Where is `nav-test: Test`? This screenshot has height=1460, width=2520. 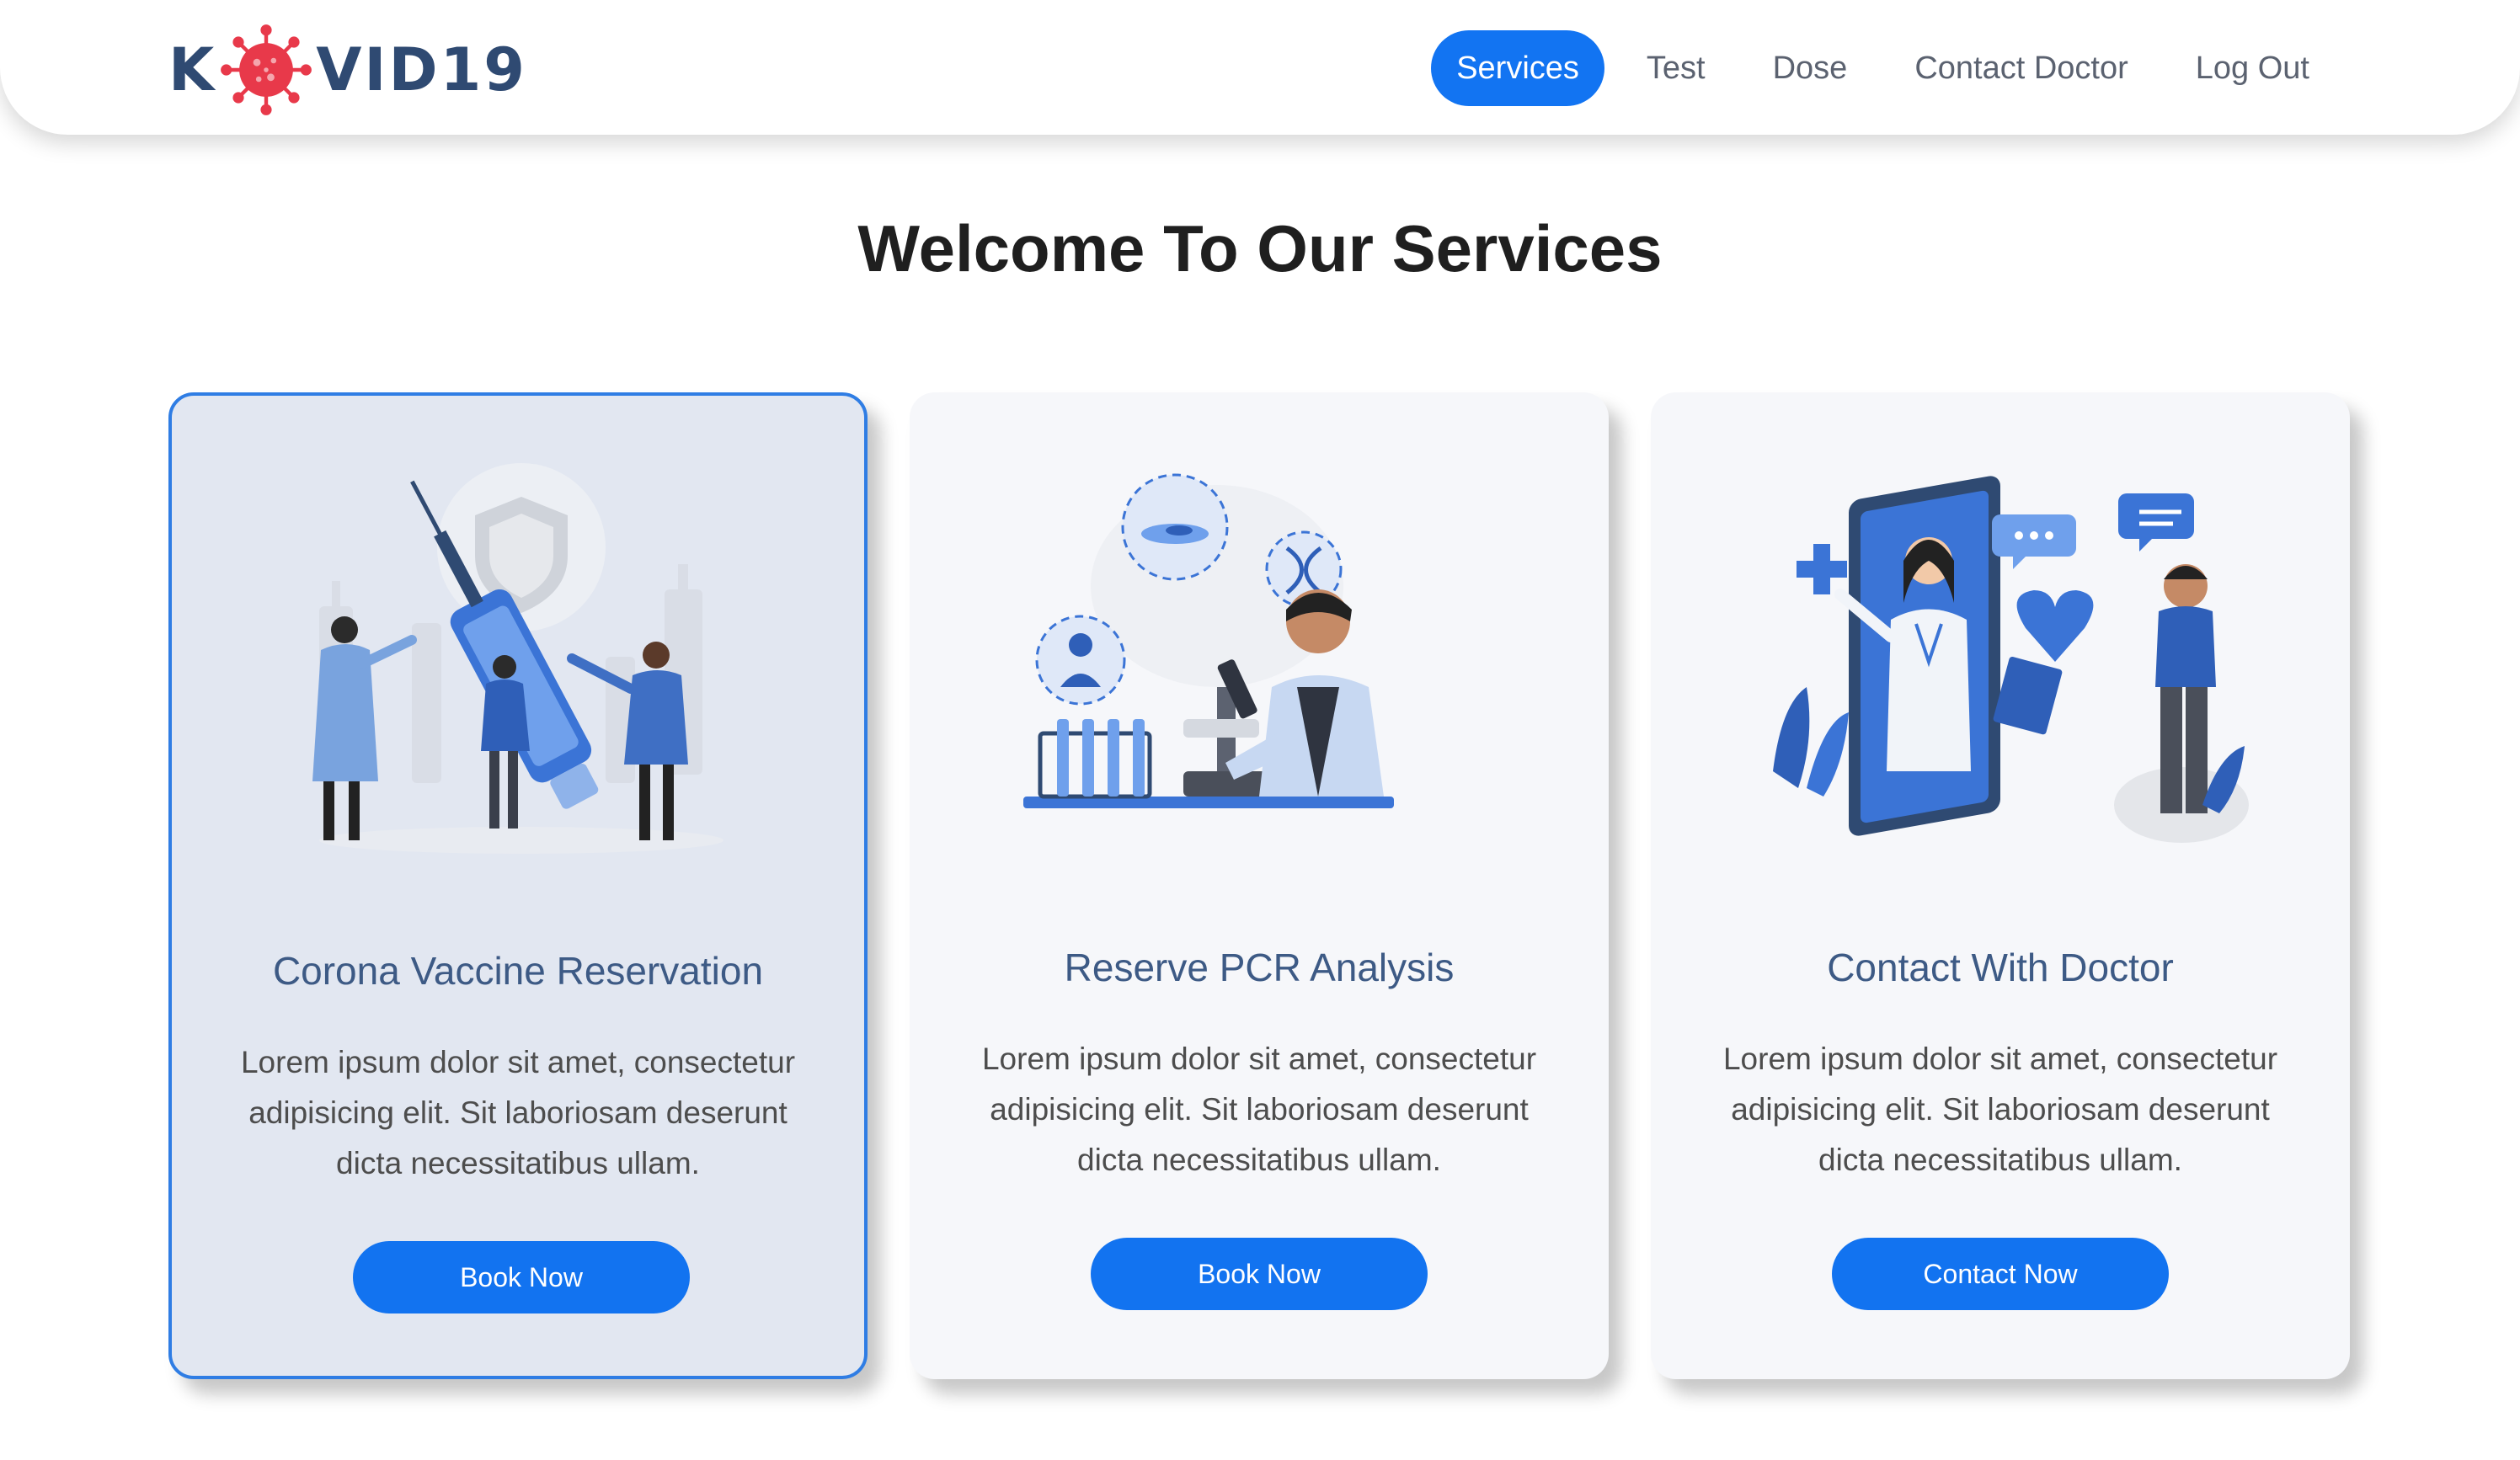
nav-test: Test is located at coordinates (1676, 68).